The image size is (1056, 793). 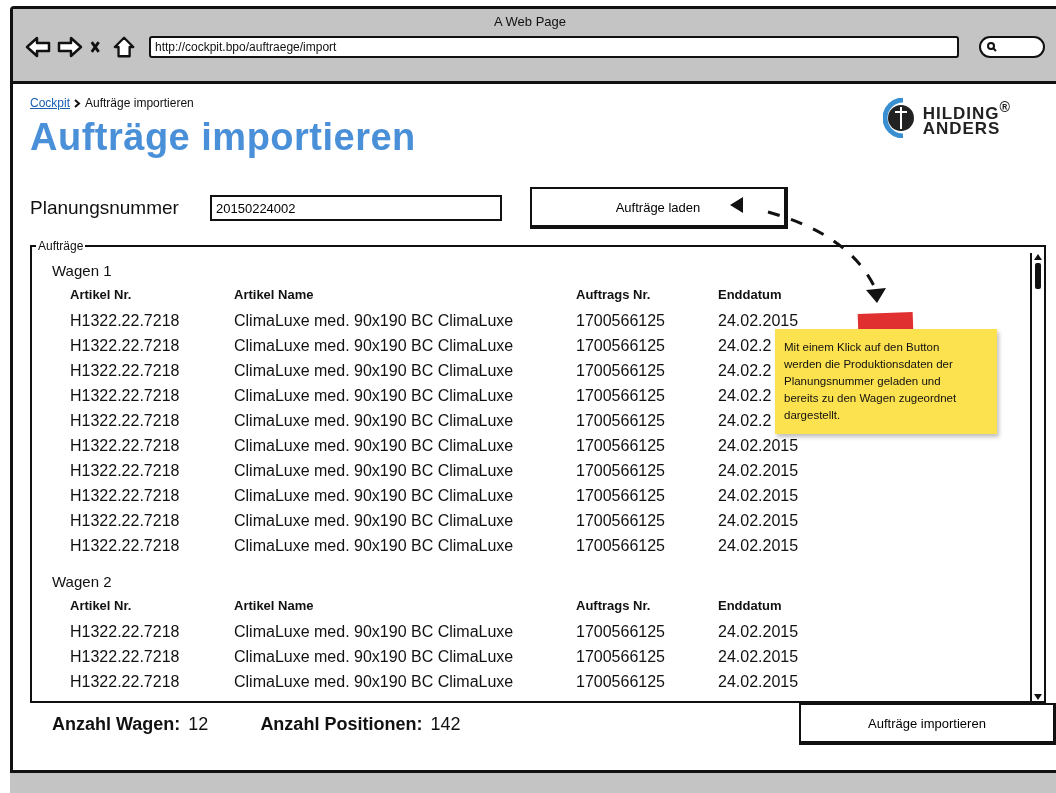 What do you see at coordinates (927, 724) in the screenshot?
I see `import-orders-button: Aufträge importieren` at bounding box center [927, 724].